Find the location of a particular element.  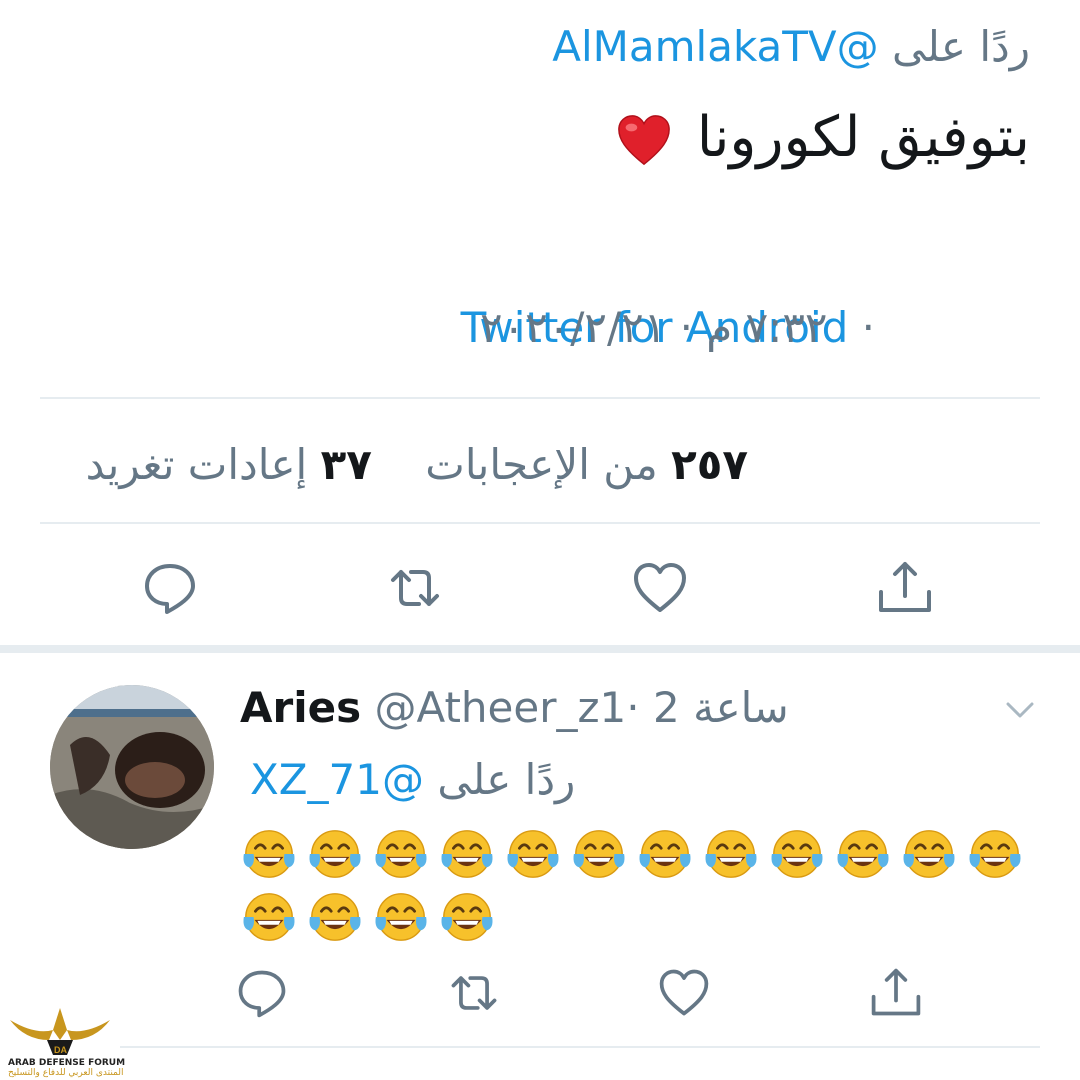

likes-stat: ٢٥٧ من الإعجابات is located at coordinates (580, 464).